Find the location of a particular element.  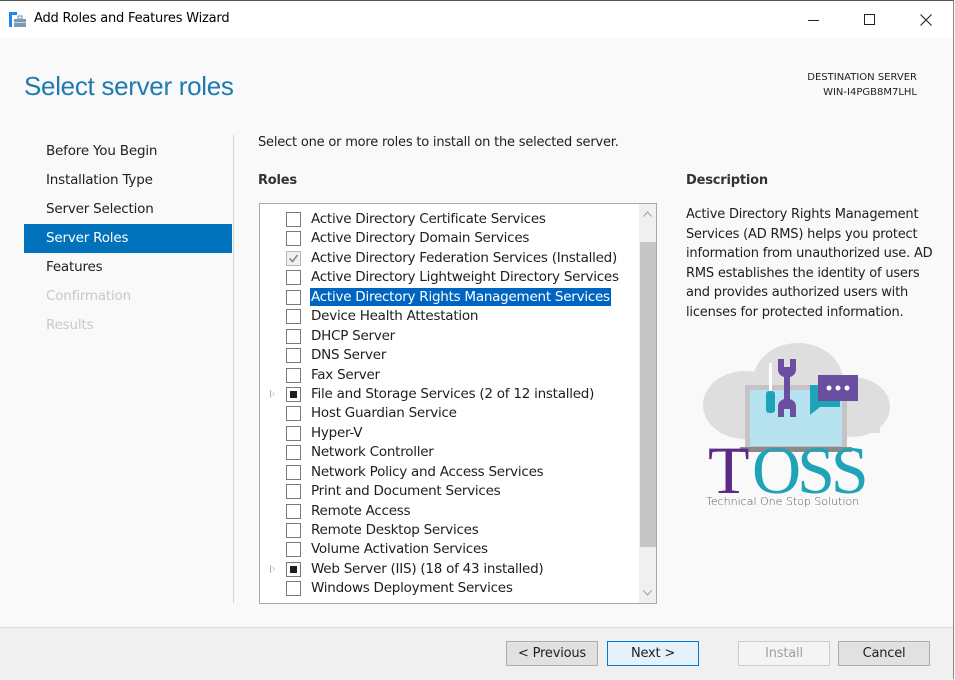

nav-item-features: Features is located at coordinates (128, 267).